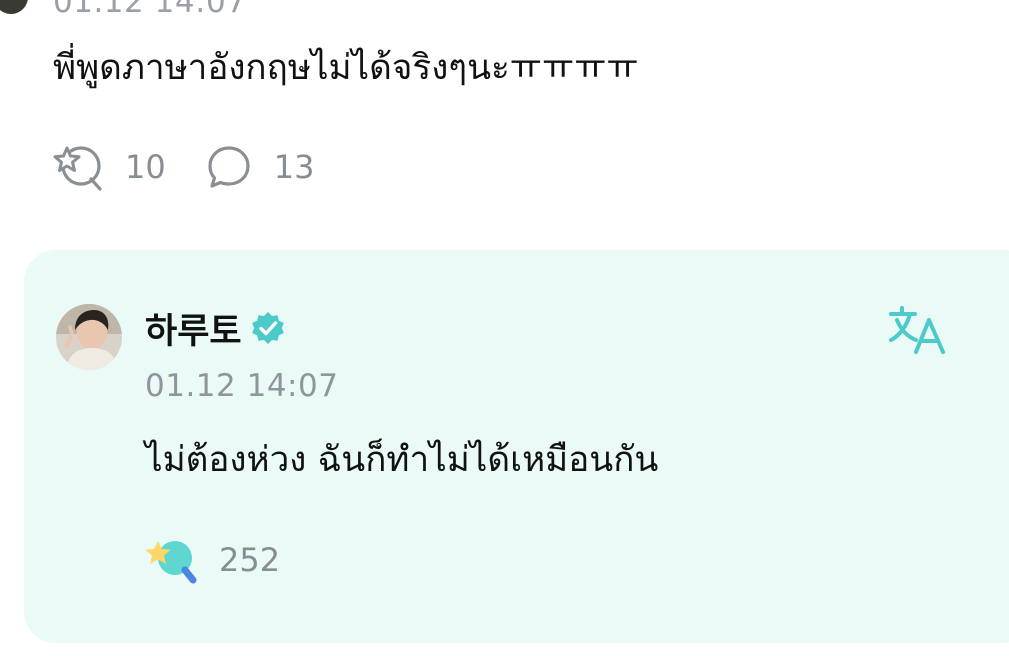  I want to click on star-bubble-filled-icon, so click(171, 562).